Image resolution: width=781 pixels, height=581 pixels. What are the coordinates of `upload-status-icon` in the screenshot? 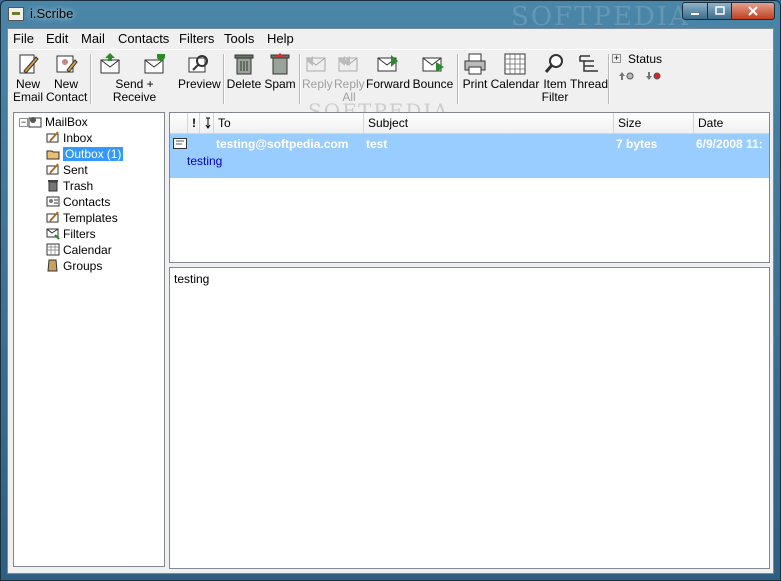 It's located at (626, 76).